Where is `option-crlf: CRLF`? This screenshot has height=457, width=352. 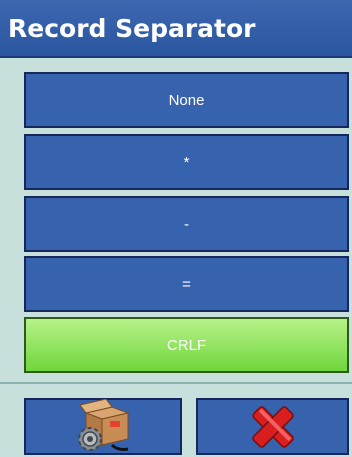 option-crlf: CRLF is located at coordinates (186, 345).